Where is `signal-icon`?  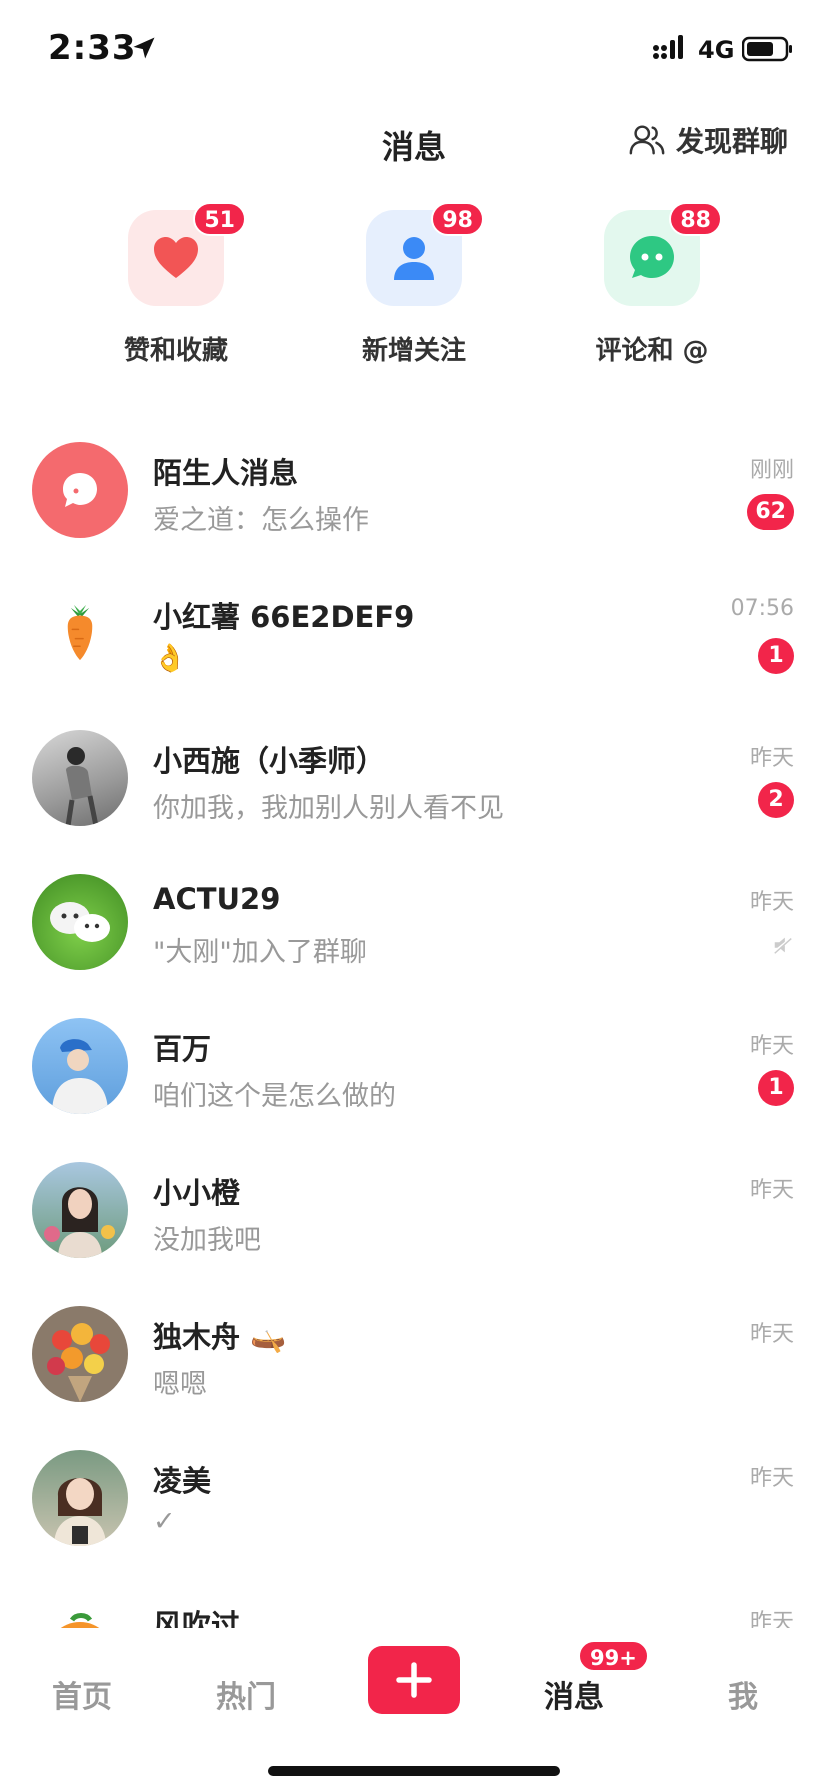 signal-icon is located at coordinates (668, 47).